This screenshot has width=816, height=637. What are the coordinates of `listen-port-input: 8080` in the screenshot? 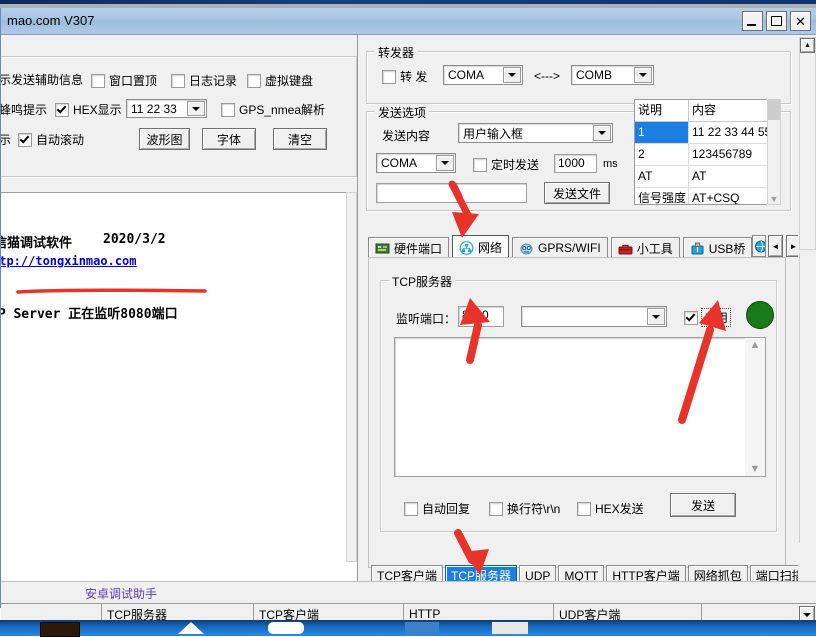 It's located at (481, 316).